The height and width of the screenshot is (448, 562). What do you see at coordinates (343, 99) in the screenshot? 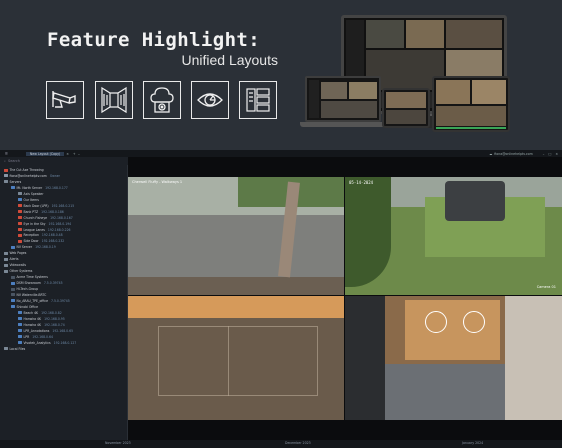
I see `laptop-mockup` at bounding box center [343, 99].